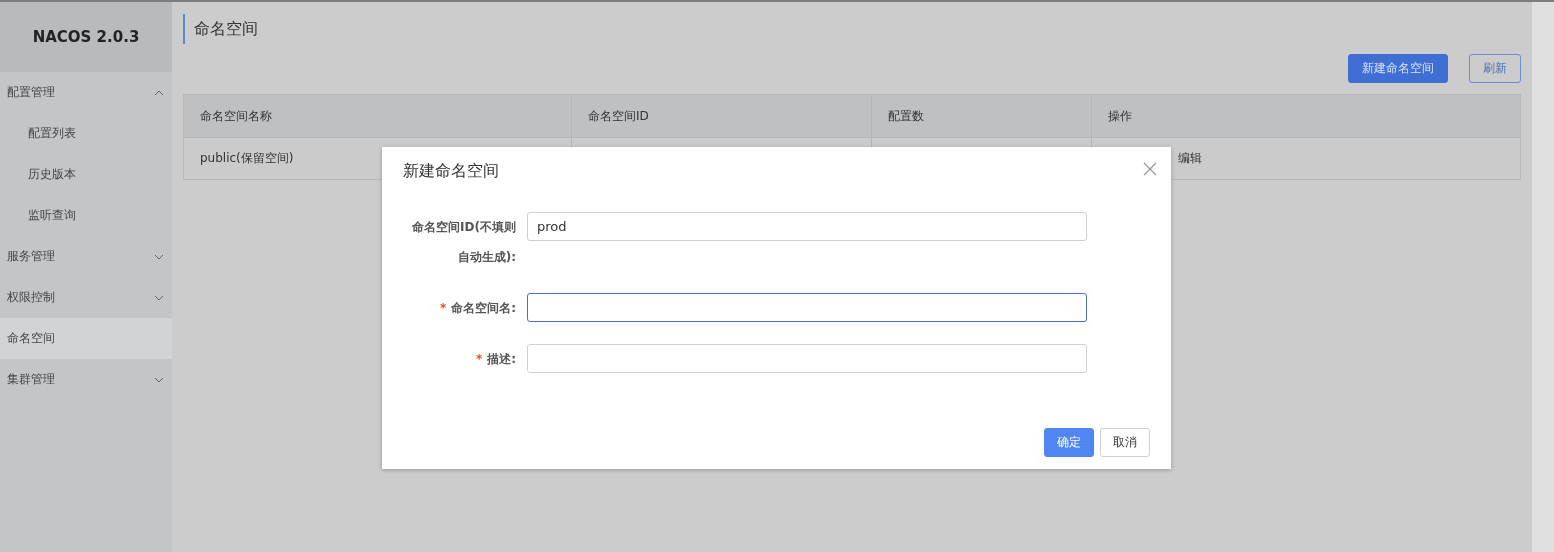 The image size is (1554, 552). Describe the element at coordinates (1495, 68) in the screenshot. I see `refresh-button: 刷新` at that location.